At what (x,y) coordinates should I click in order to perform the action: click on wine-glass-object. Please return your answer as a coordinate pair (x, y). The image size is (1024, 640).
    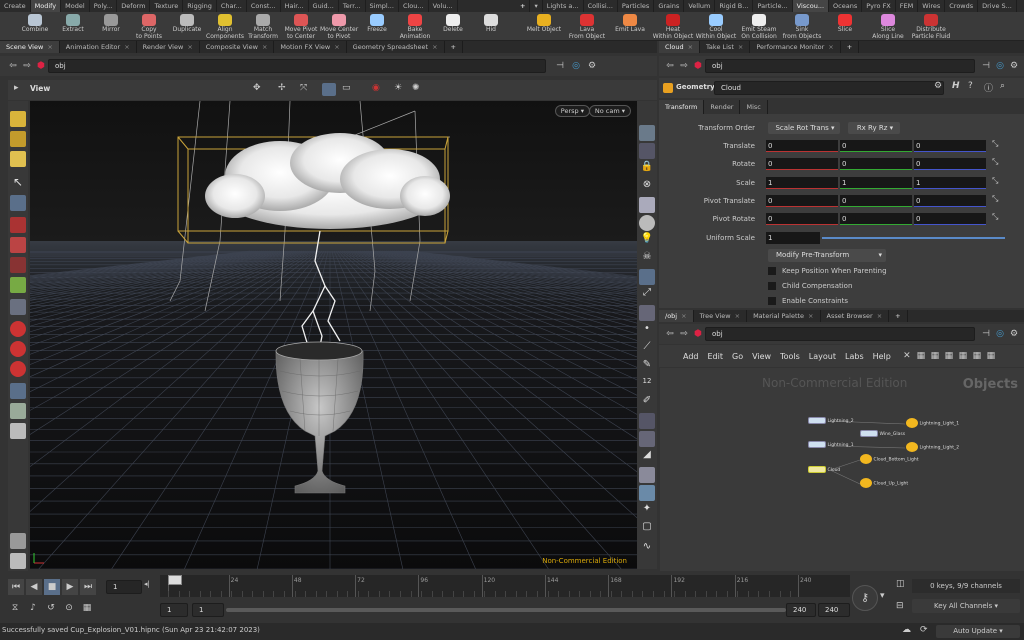
    Looking at the image, I should click on (319, 417).